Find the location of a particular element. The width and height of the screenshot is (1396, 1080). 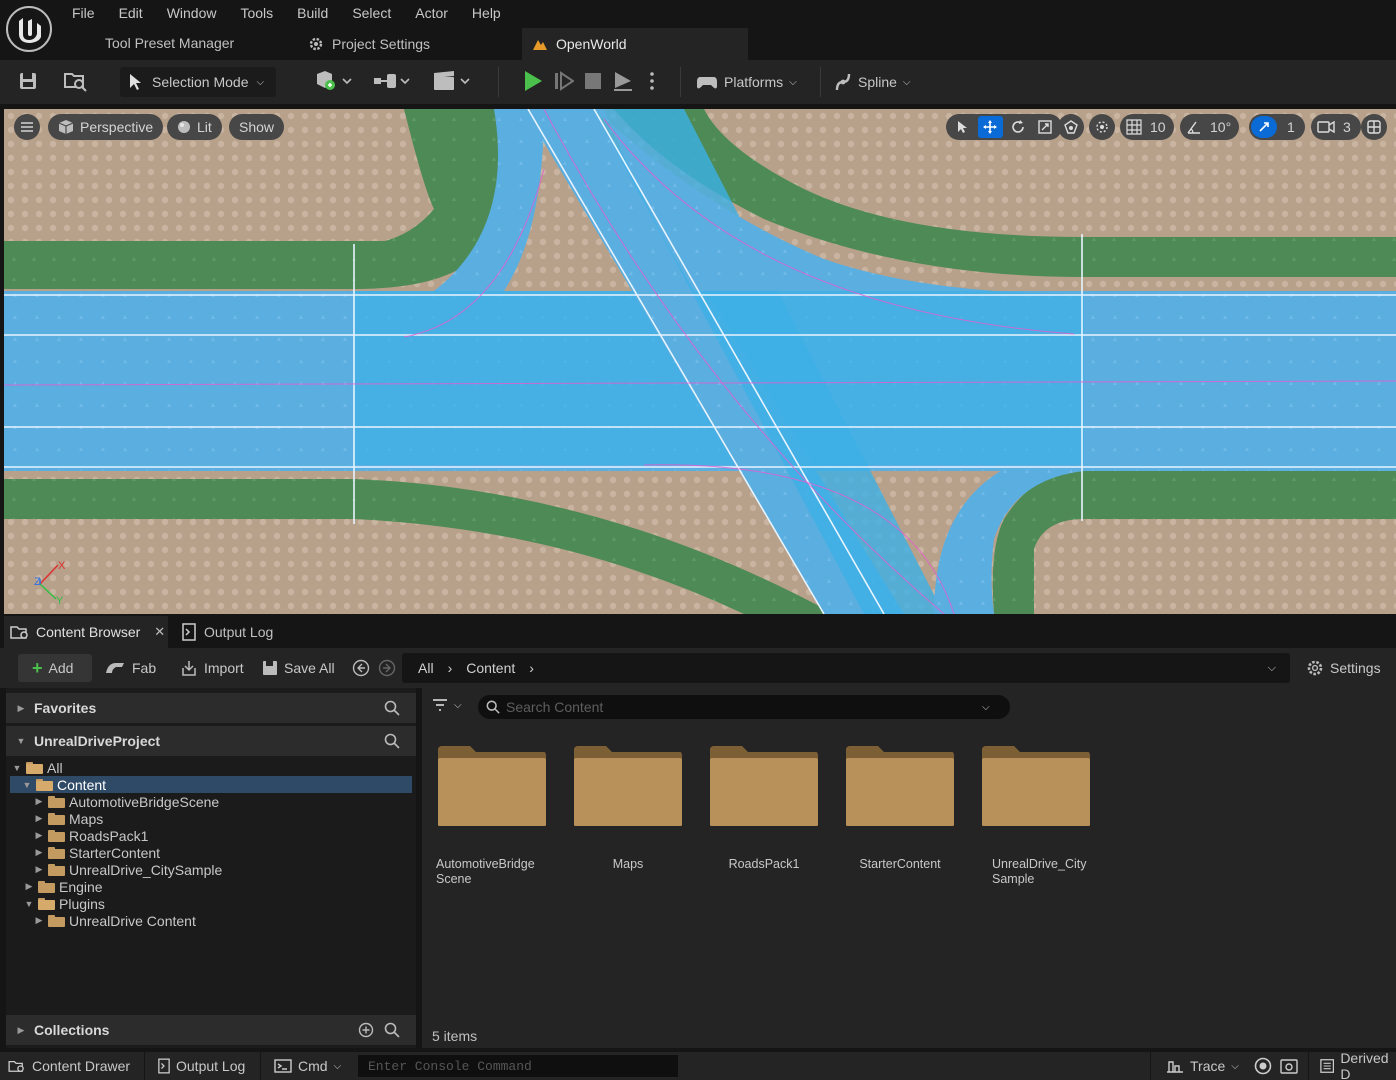

cmd-dropdown: Cmd ⌵ is located at coordinates (307, 1066).